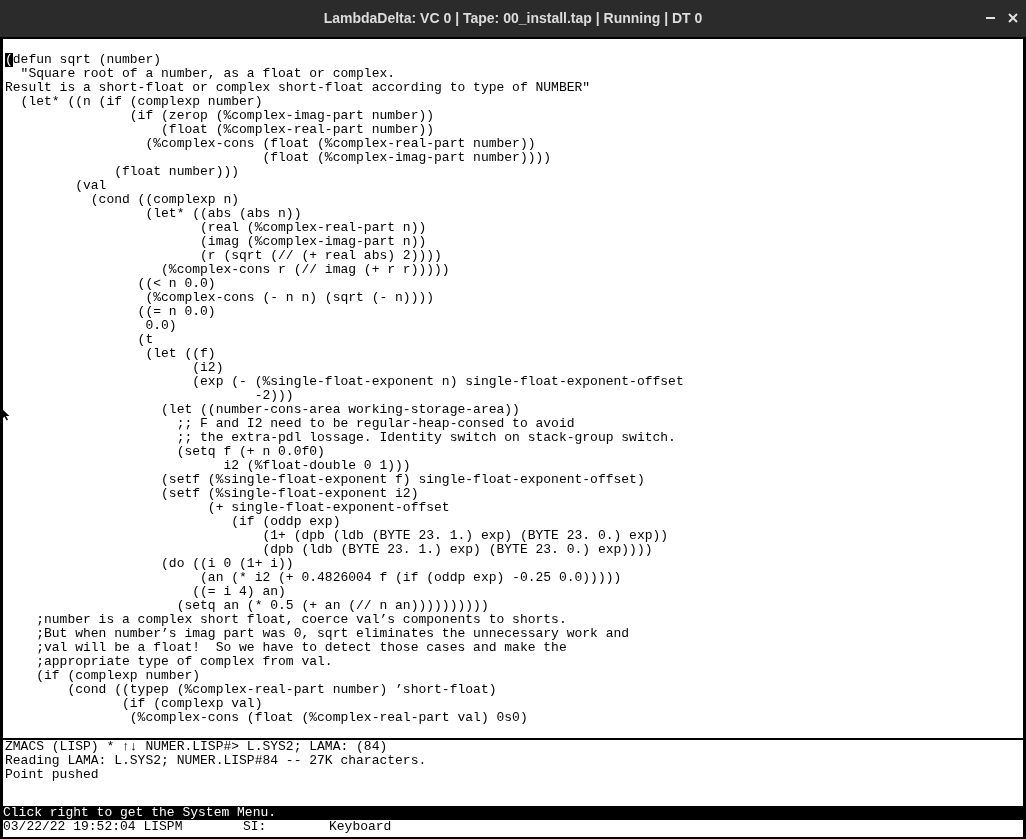  What do you see at coordinates (340, 144) in the screenshot?
I see `code-line: (%complex-cons (float (%complex-real-part number))` at bounding box center [340, 144].